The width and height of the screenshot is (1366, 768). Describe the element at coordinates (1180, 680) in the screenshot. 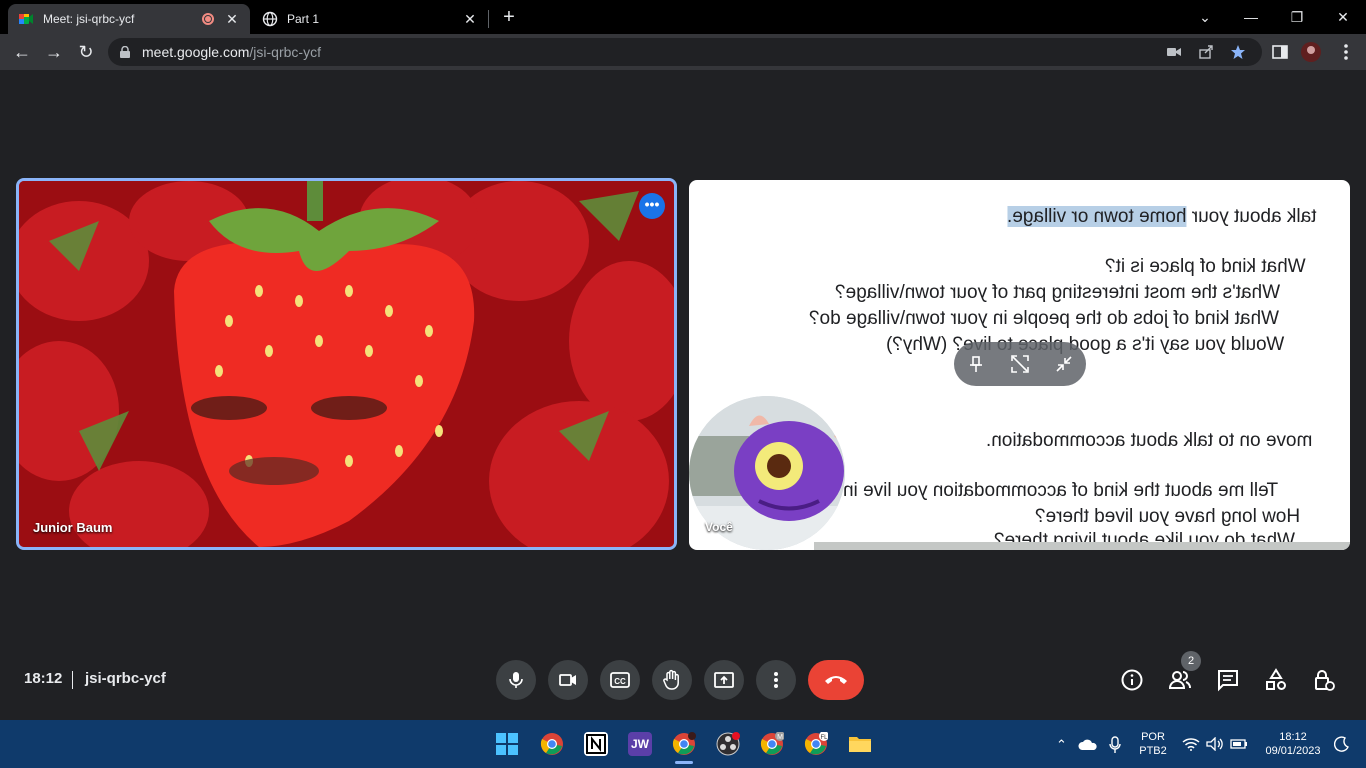

I see `people-icon` at that location.